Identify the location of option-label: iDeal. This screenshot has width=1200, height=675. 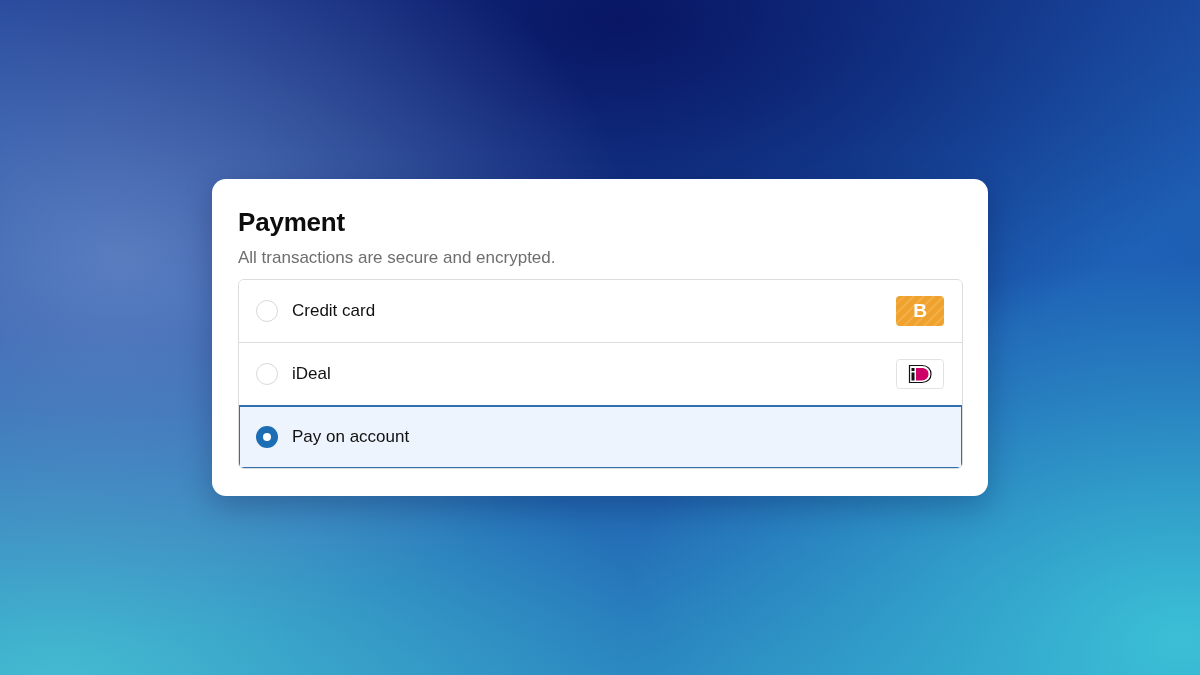
(312, 374).